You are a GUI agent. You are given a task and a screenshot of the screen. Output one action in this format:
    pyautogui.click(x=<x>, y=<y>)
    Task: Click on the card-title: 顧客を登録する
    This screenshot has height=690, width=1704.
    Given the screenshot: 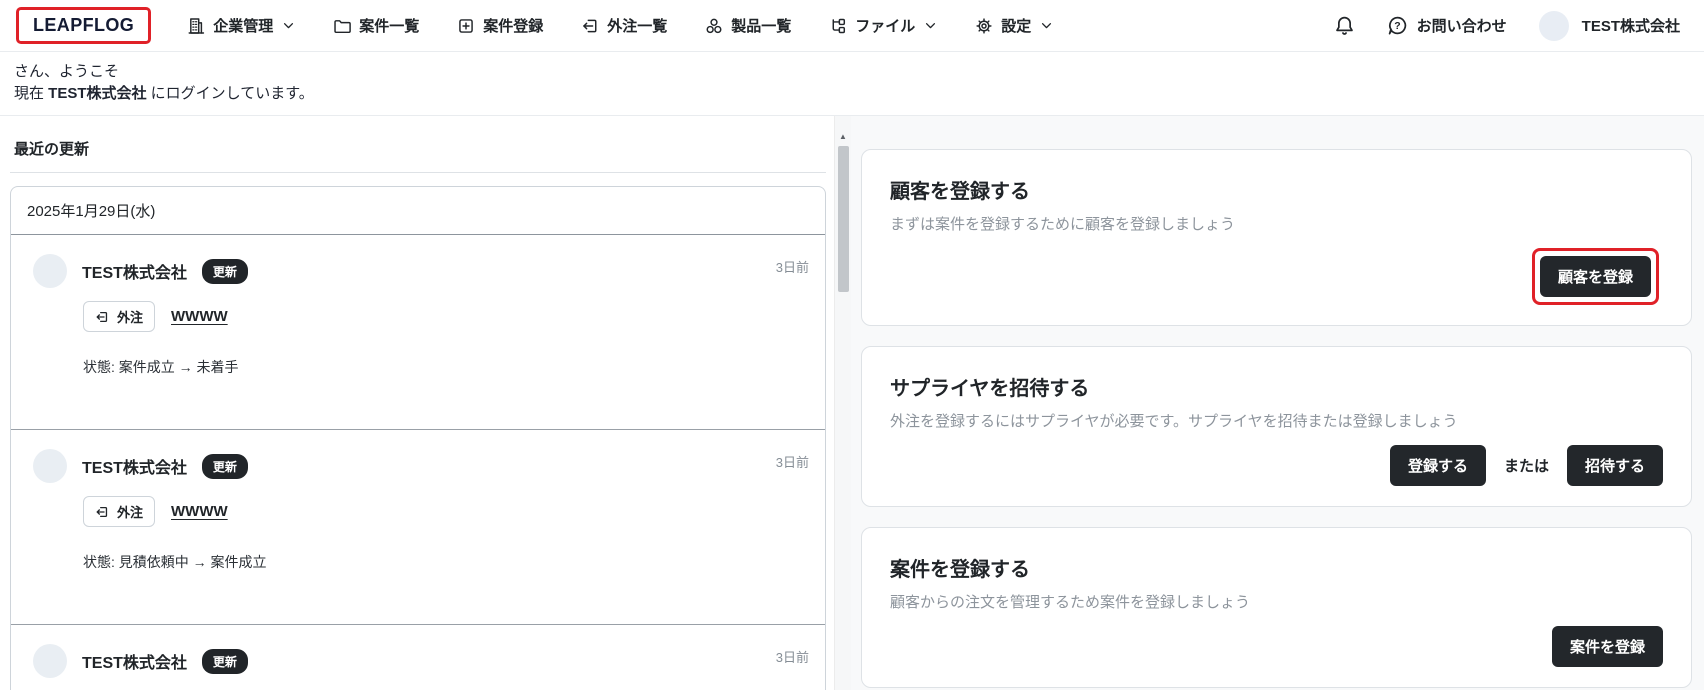 What is the action you would take?
    pyautogui.click(x=960, y=192)
    